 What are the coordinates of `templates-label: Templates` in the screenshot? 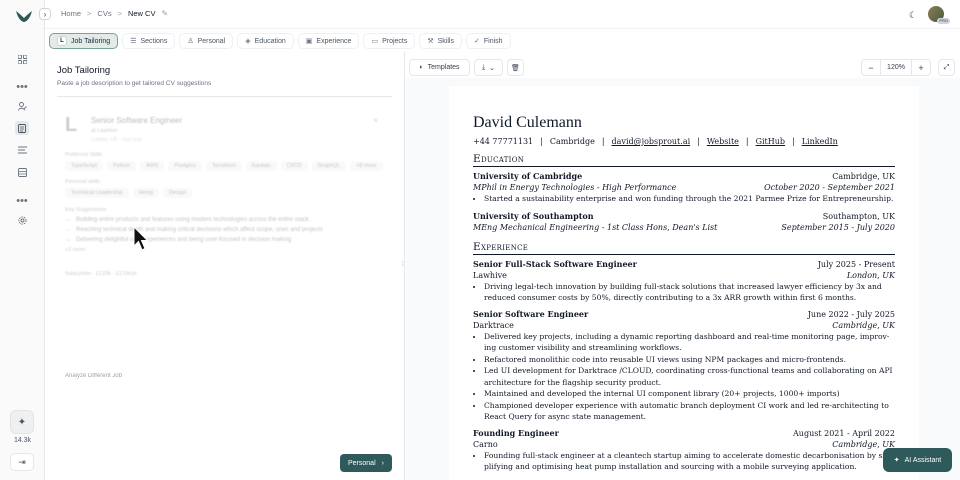 It's located at (443, 67).